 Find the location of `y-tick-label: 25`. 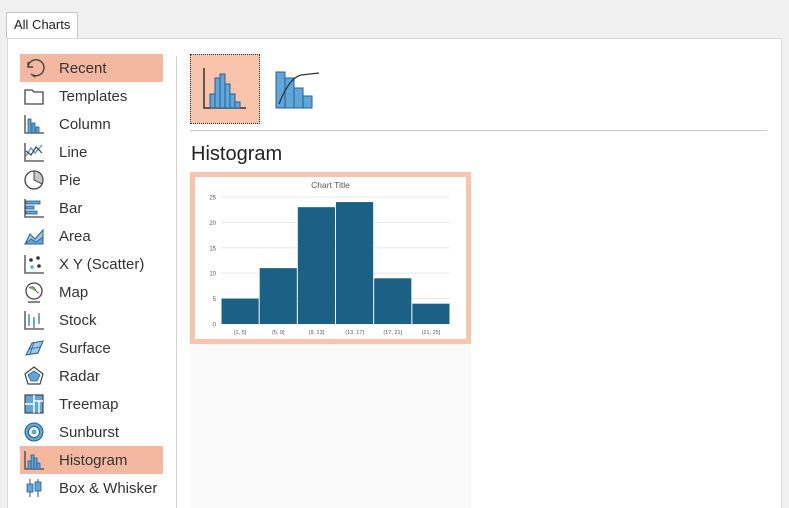

y-tick-label: 25 is located at coordinates (212, 199).